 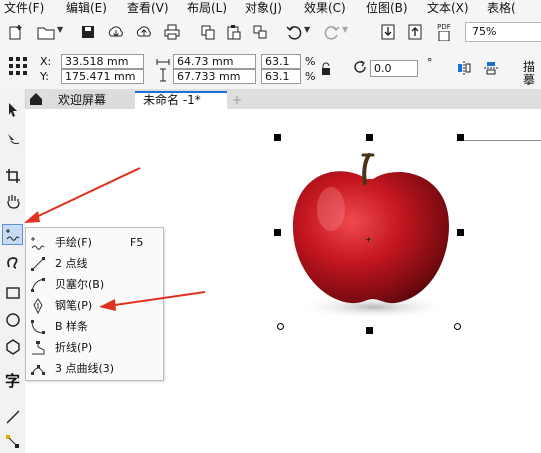 I want to click on annotation-arrow-pen, so click(x=152, y=301).